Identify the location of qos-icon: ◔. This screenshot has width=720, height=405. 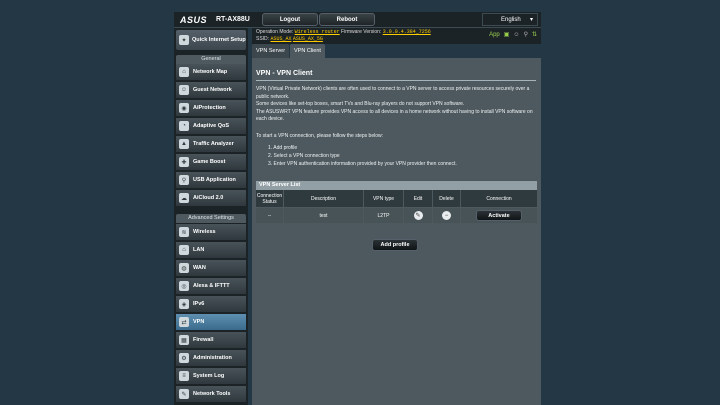
(184, 126).